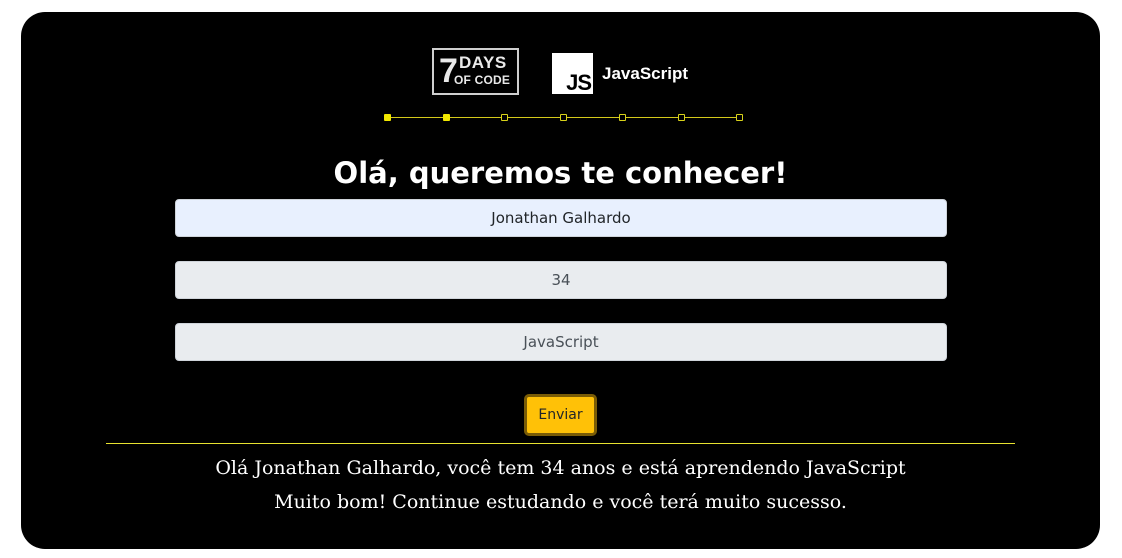 This screenshot has height=558, width=1122. What do you see at coordinates (561, 218) in the screenshot?
I see `name-input` at bounding box center [561, 218].